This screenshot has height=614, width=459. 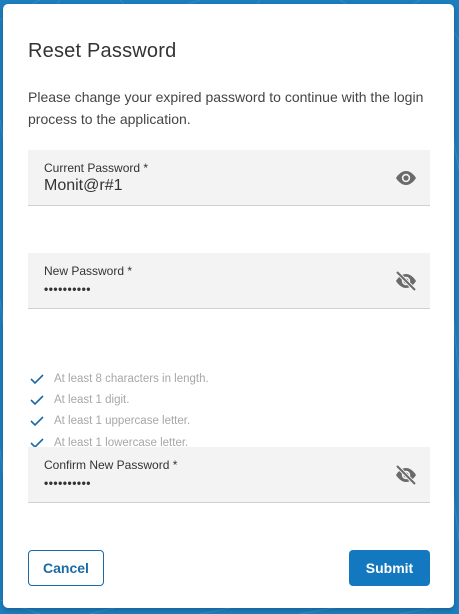 I want to click on new-password-label: New Password *, so click(x=88, y=271).